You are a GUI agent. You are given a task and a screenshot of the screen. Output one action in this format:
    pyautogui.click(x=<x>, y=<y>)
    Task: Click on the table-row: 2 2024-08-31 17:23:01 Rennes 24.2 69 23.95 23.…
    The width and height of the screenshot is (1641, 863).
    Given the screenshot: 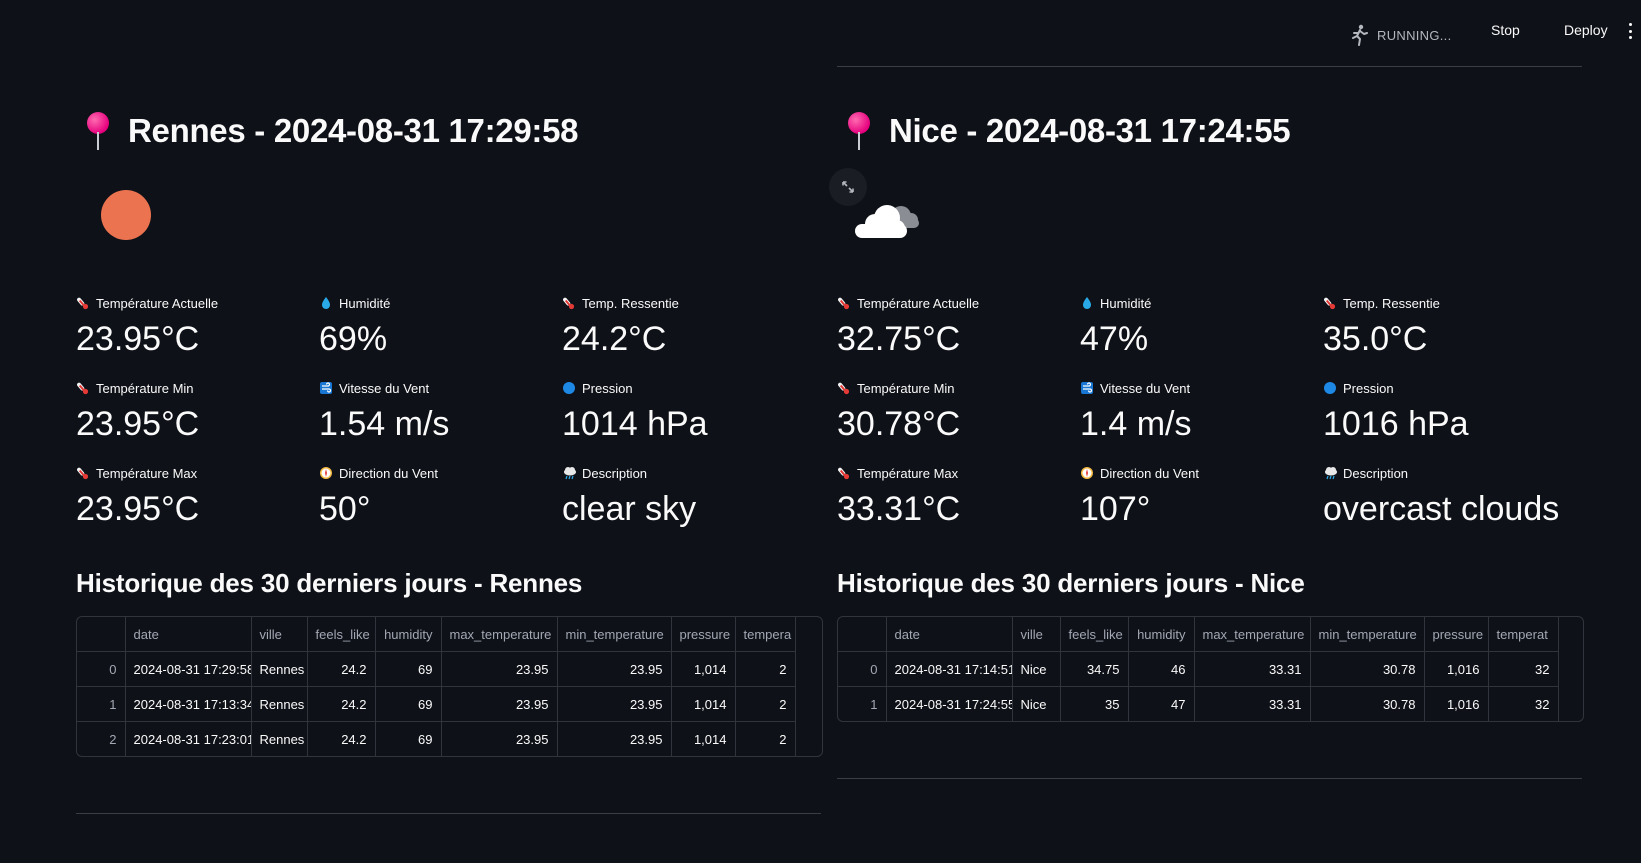 What is the action you would take?
    pyautogui.click(x=436, y=738)
    